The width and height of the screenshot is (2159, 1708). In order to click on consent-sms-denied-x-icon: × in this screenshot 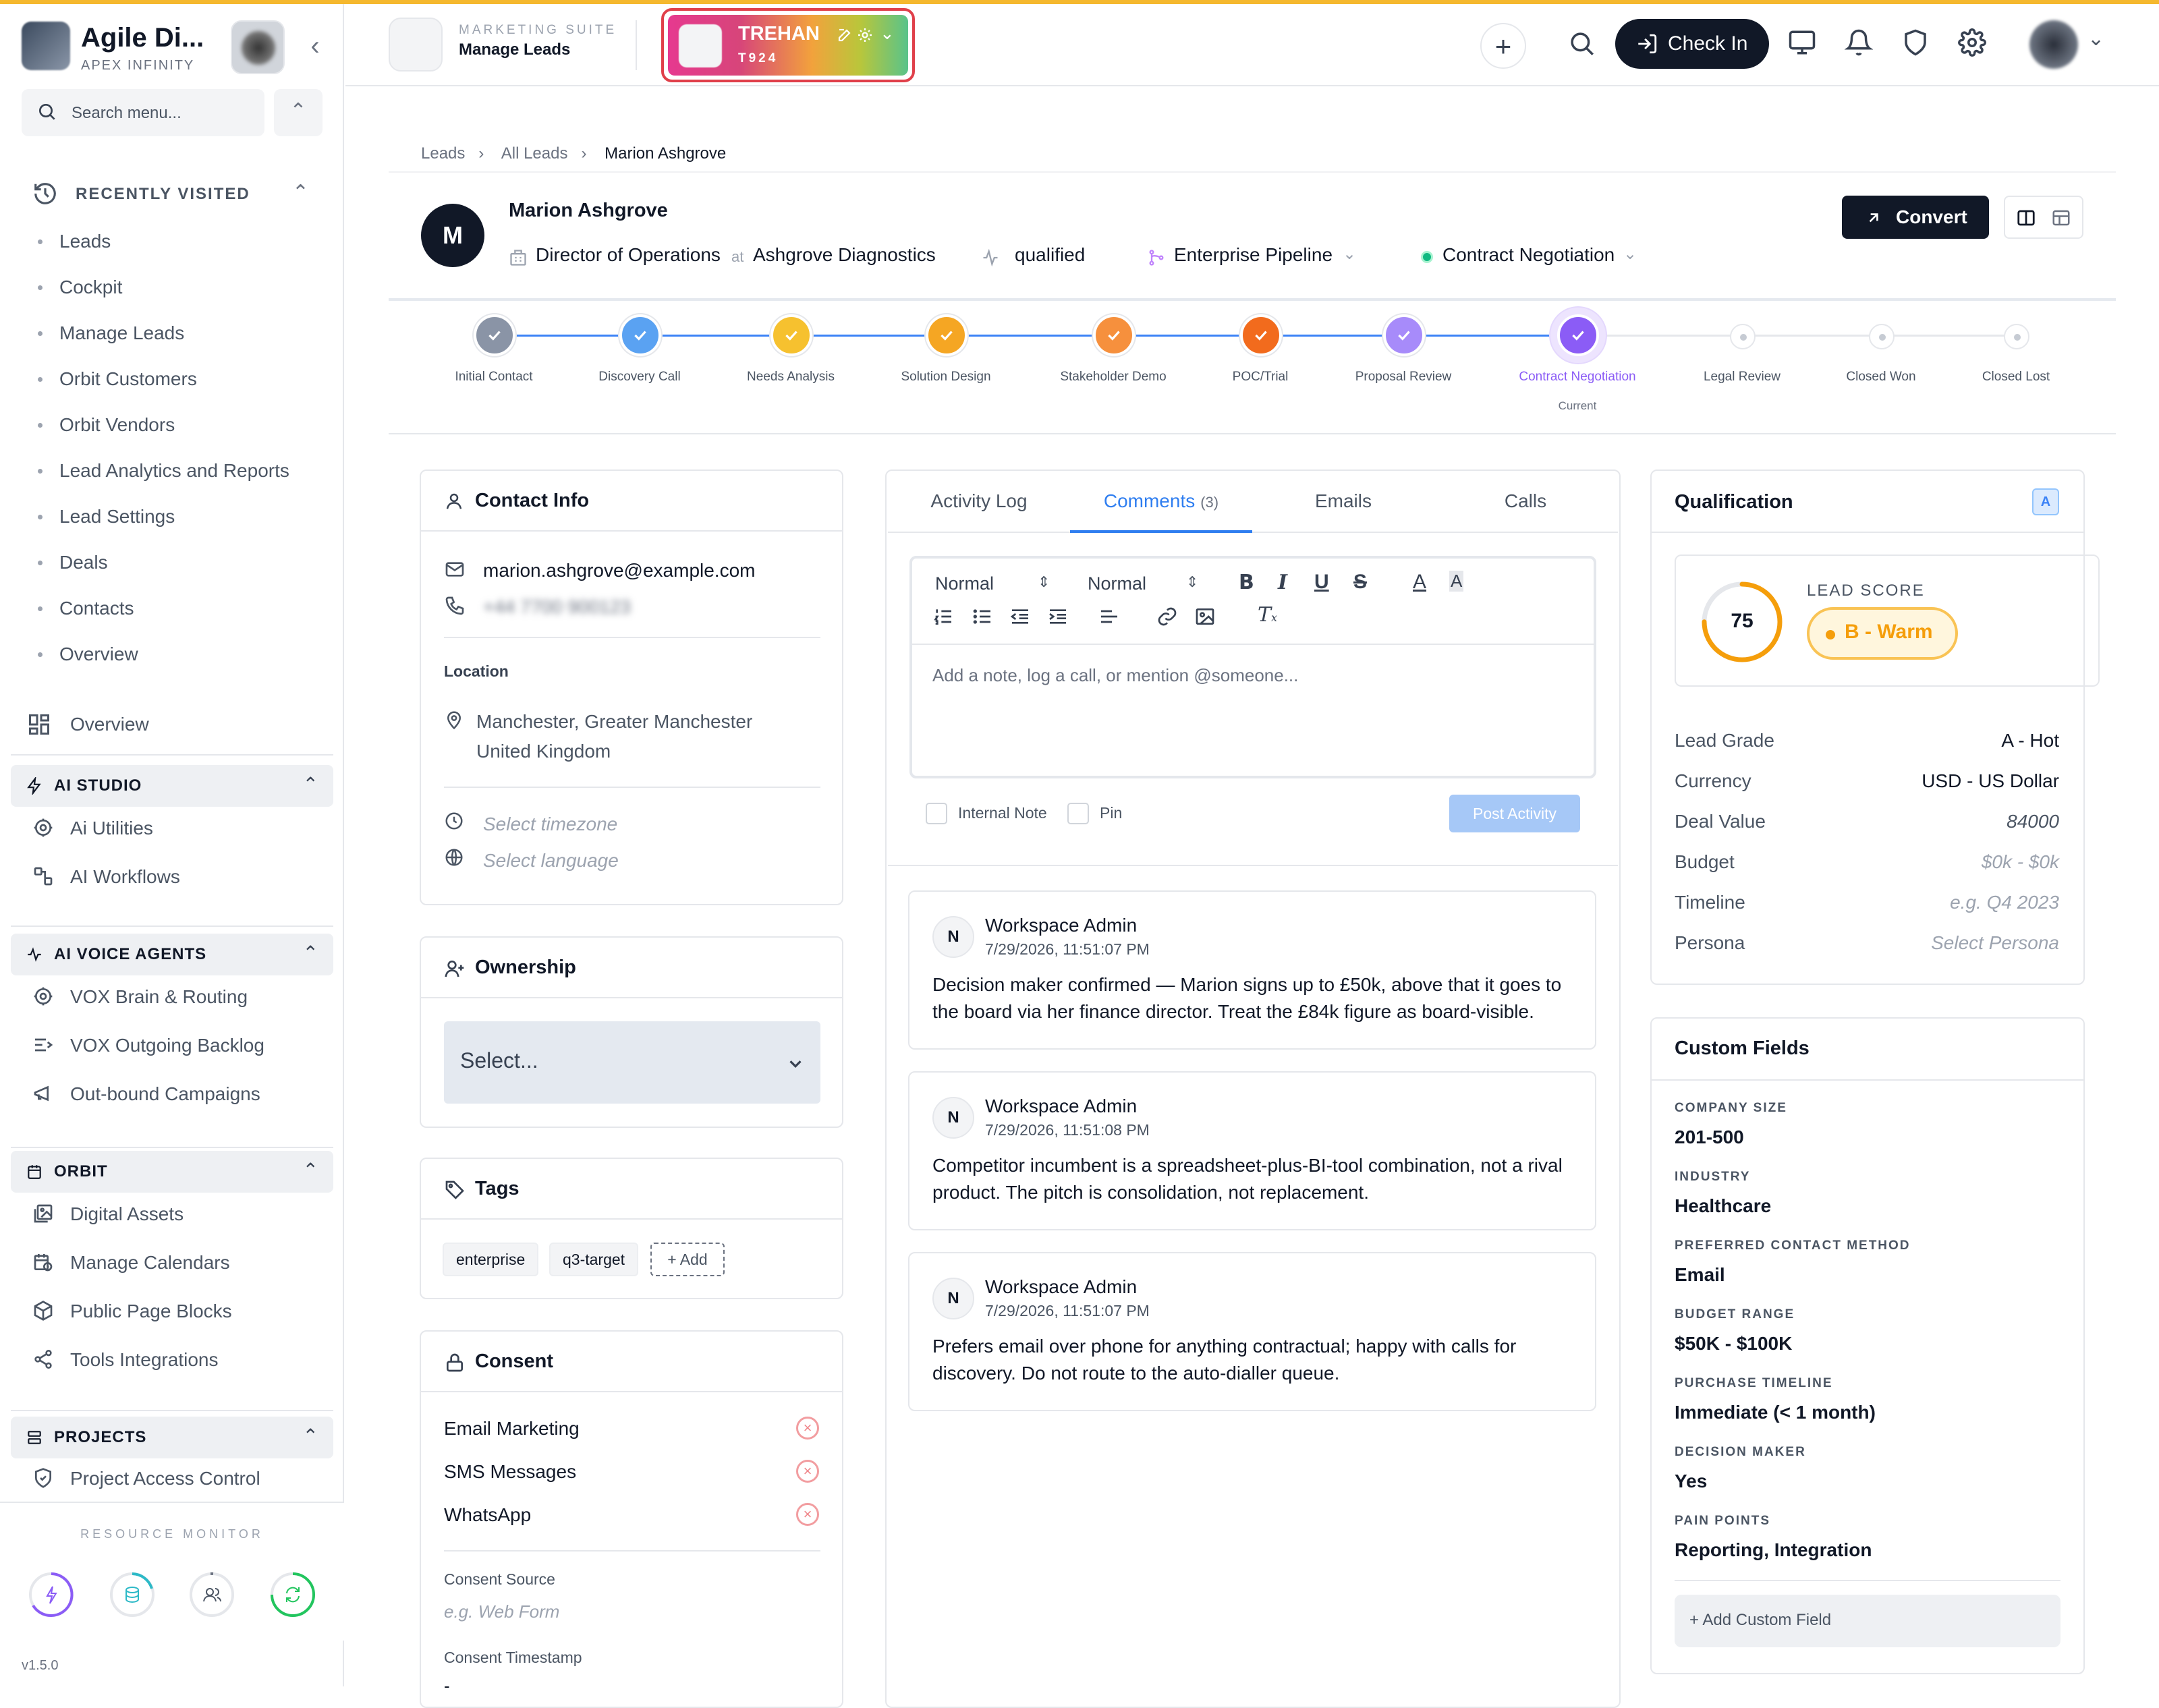, I will do `click(807, 1471)`.